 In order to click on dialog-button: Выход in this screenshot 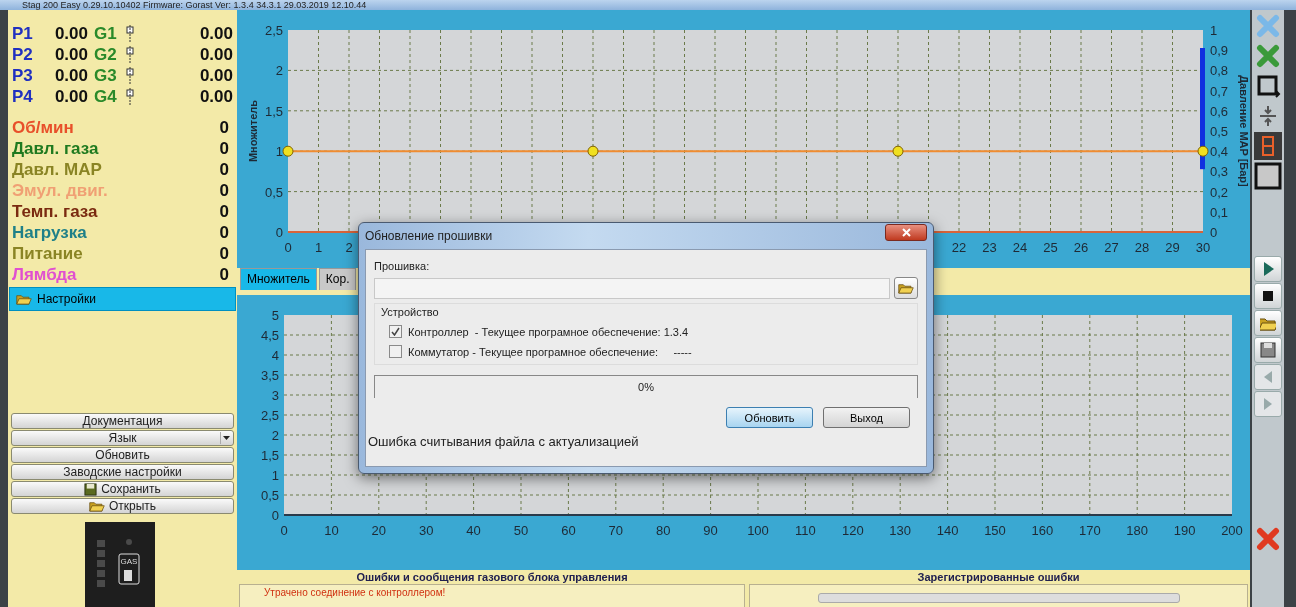, I will do `click(866, 417)`.